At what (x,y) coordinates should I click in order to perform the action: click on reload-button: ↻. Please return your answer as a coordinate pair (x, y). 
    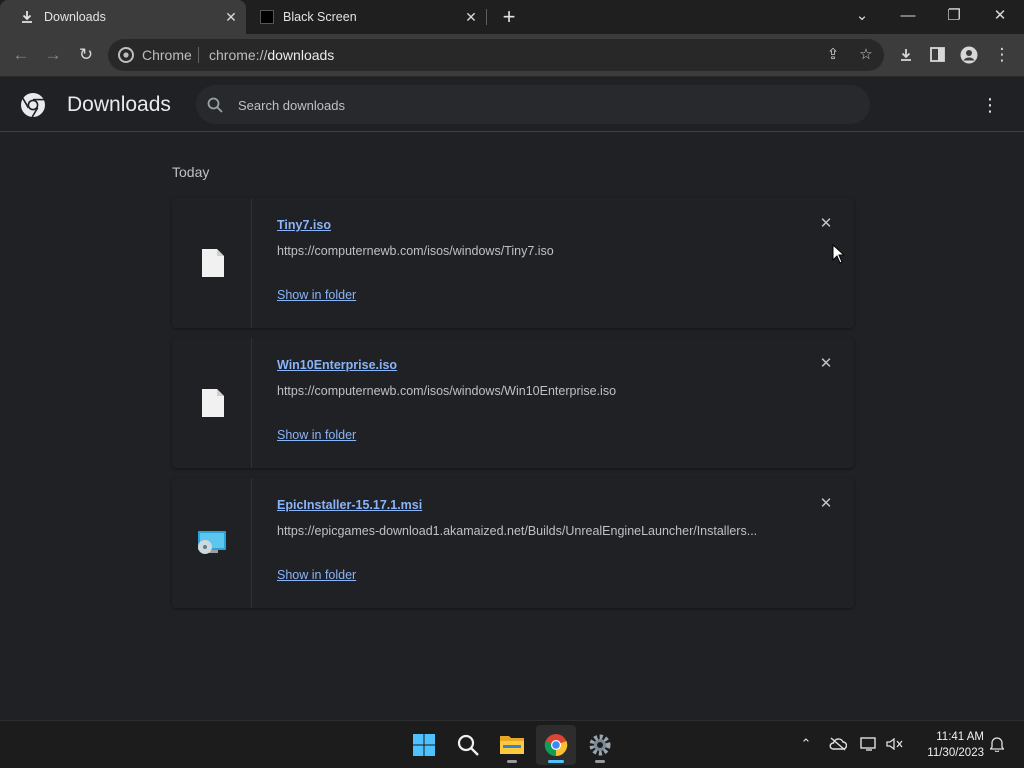
    Looking at the image, I should click on (86, 55).